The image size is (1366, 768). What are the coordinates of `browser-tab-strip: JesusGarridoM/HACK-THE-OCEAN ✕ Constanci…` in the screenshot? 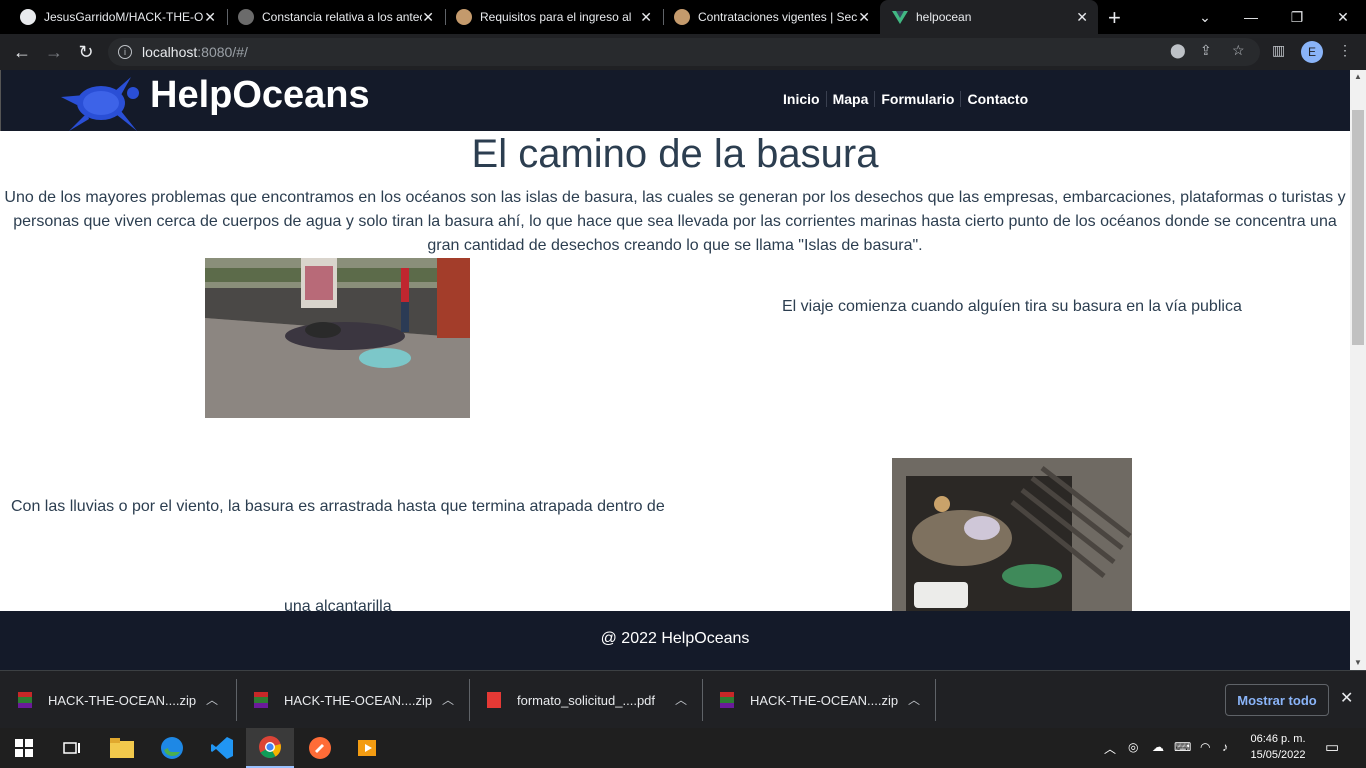 It's located at (683, 17).